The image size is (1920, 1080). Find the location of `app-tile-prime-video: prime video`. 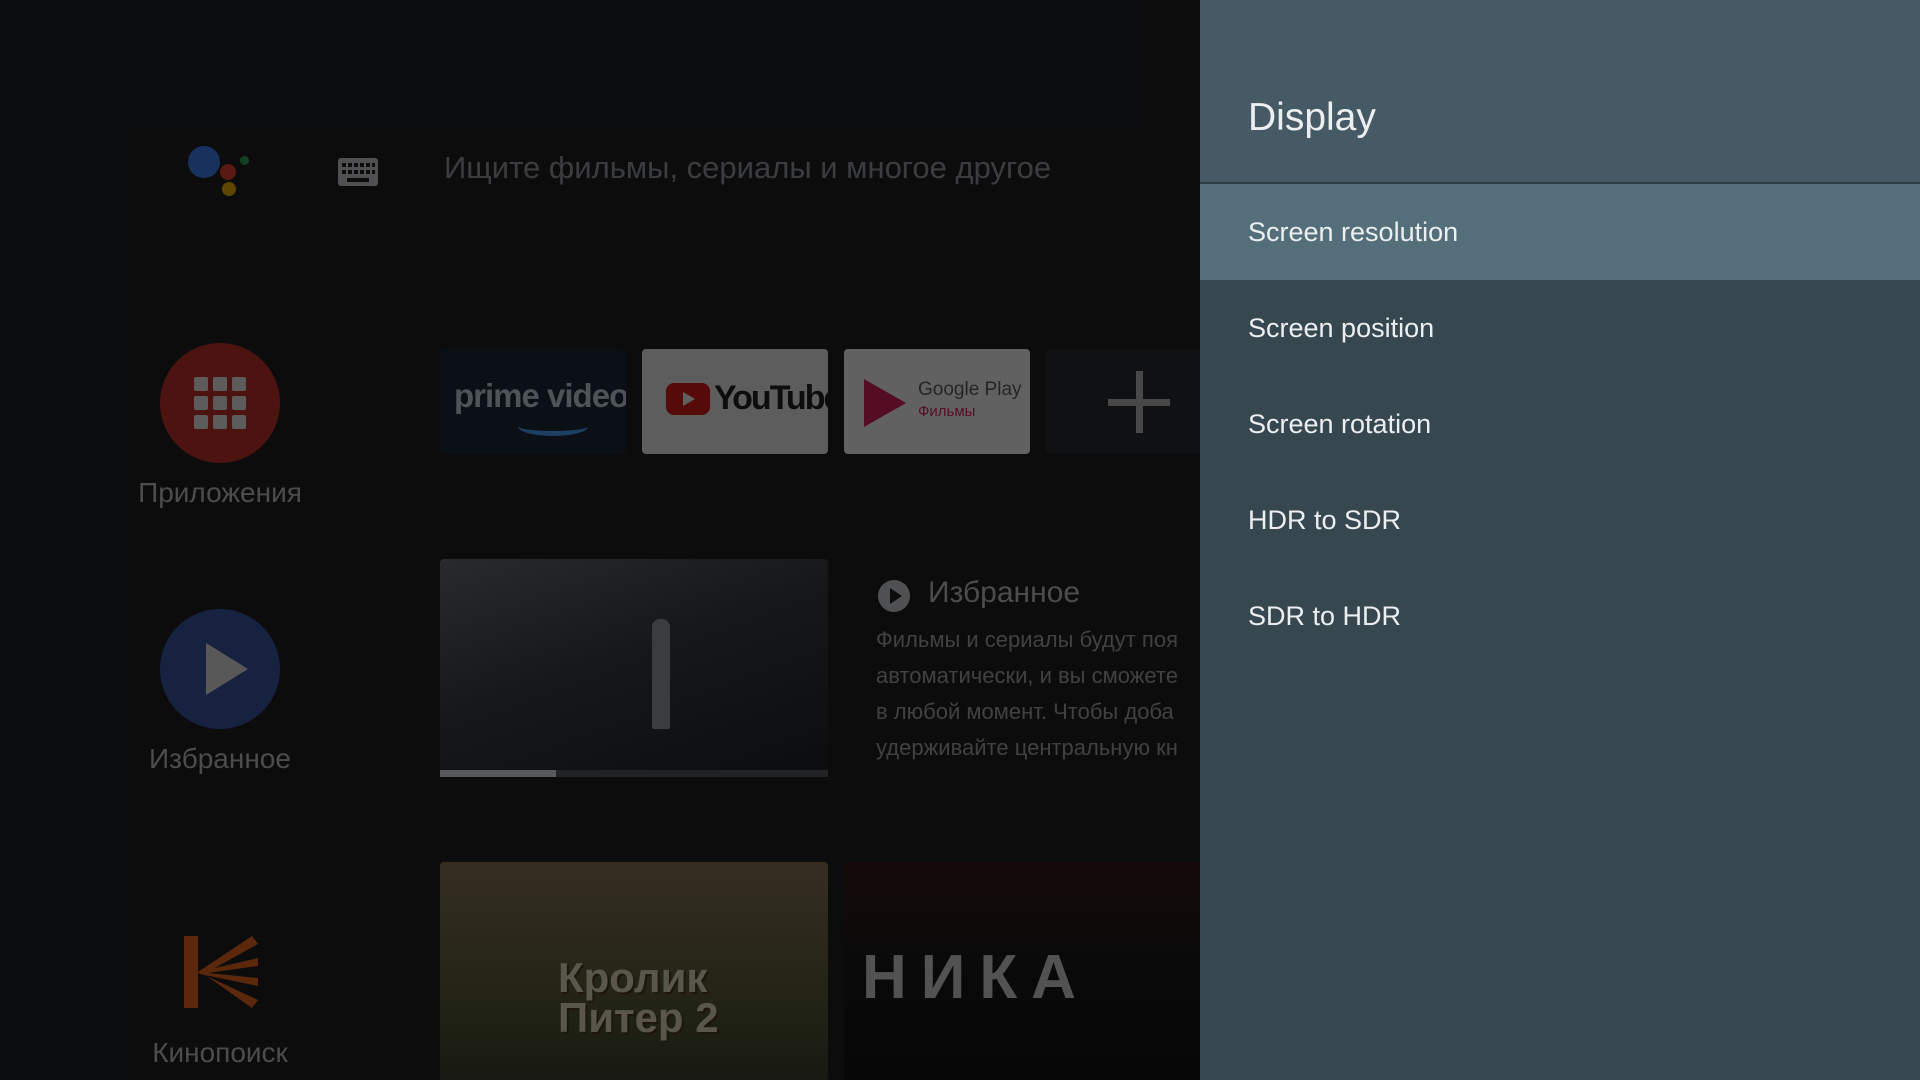

app-tile-prime-video: prime video is located at coordinates (533, 401).